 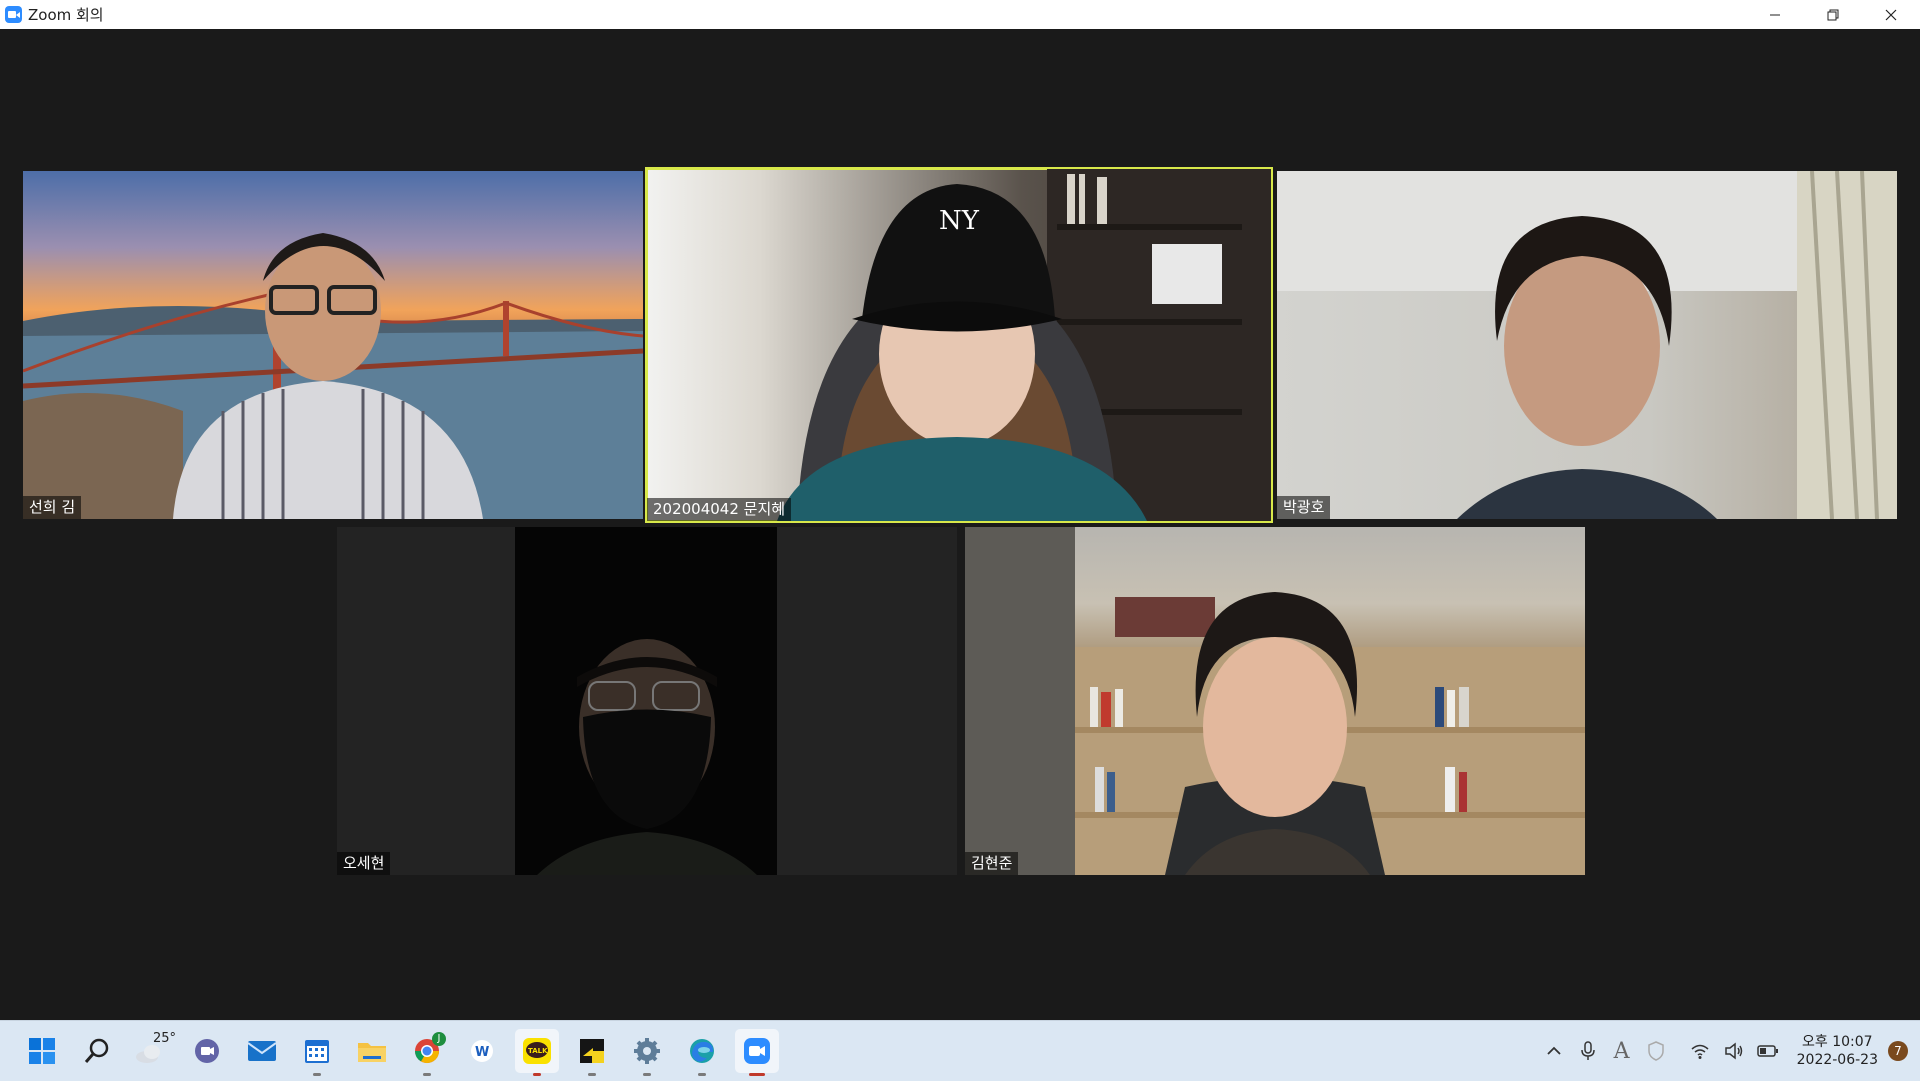 I want to click on sticky-notes-icon, so click(x=592, y=1051).